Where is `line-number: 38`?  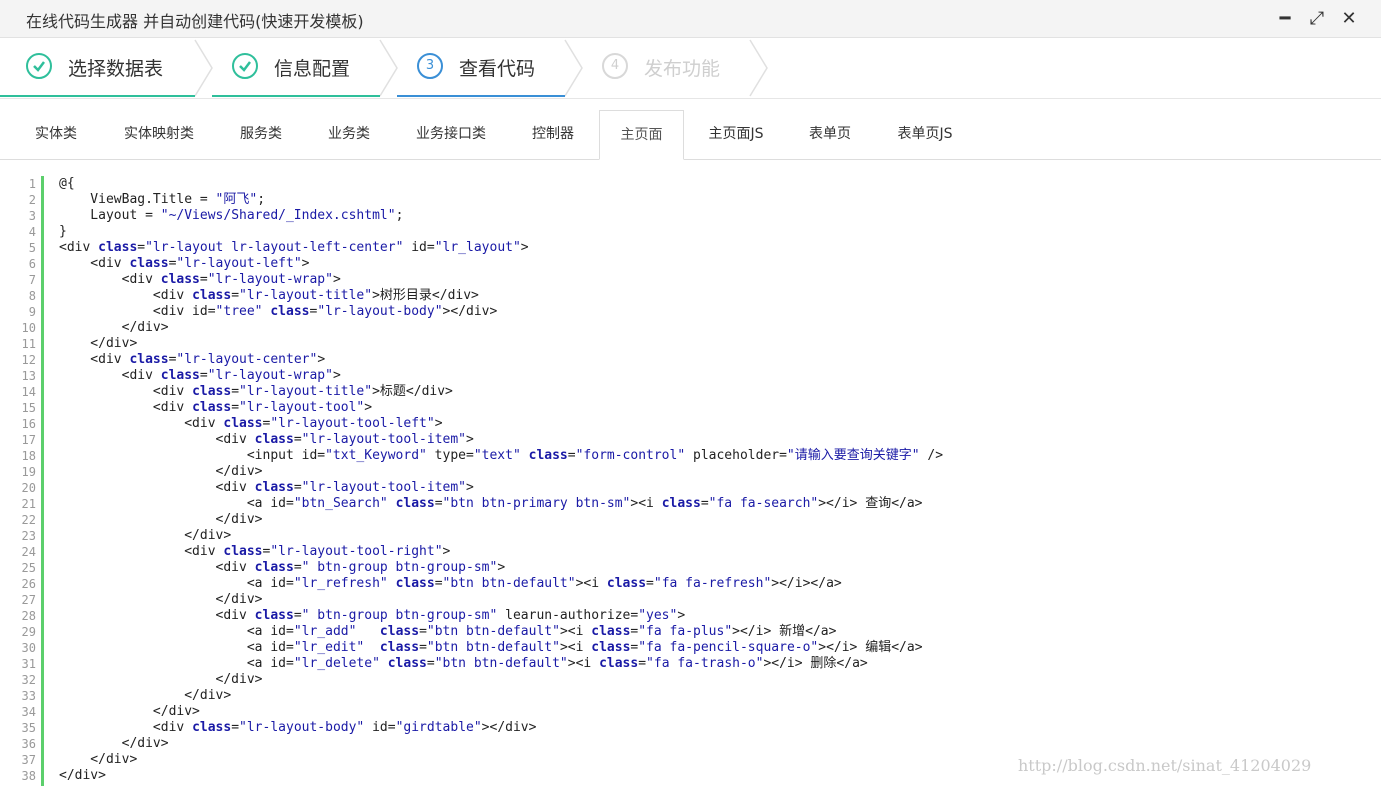 line-number: 38 is located at coordinates (28, 776).